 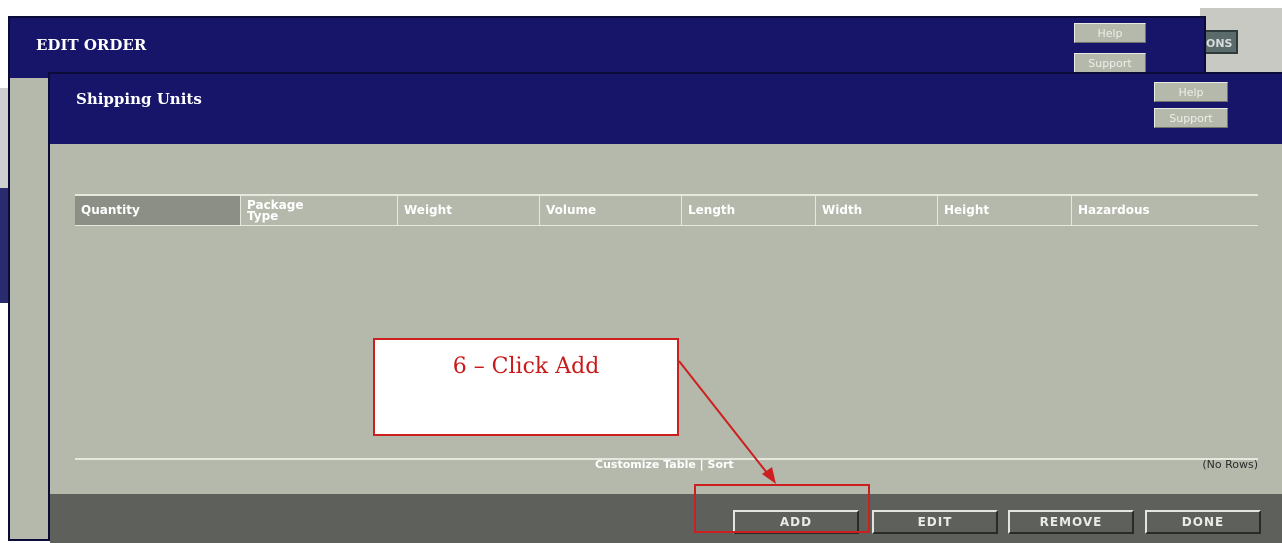 I want to click on column-header-height: Height, so click(x=1005, y=210).